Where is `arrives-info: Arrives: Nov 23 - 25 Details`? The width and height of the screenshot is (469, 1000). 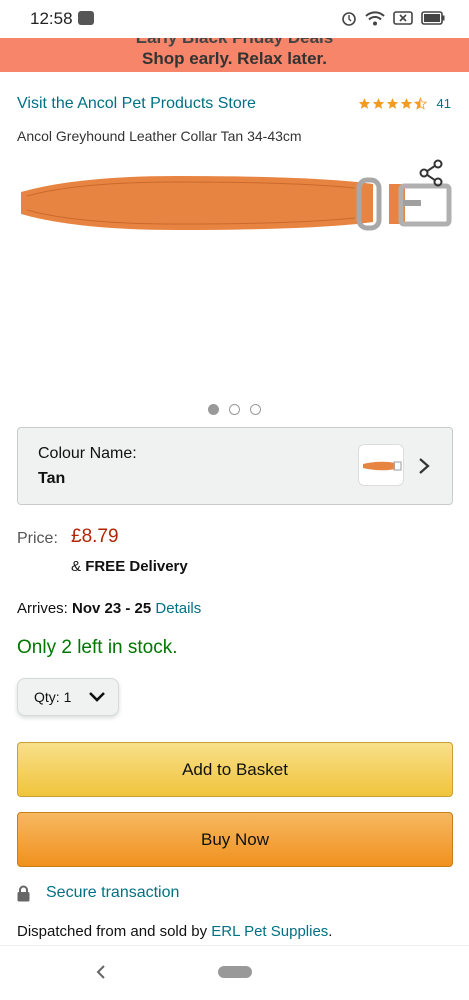 arrives-info: Arrives: Nov 23 - 25 Details is located at coordinates (109, 608).